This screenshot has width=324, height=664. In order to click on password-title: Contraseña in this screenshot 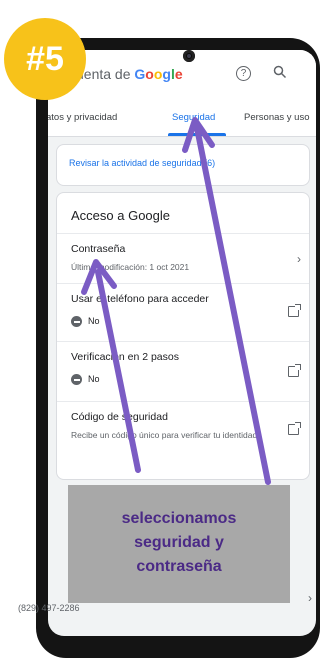, I will do `click(98, 249)`.